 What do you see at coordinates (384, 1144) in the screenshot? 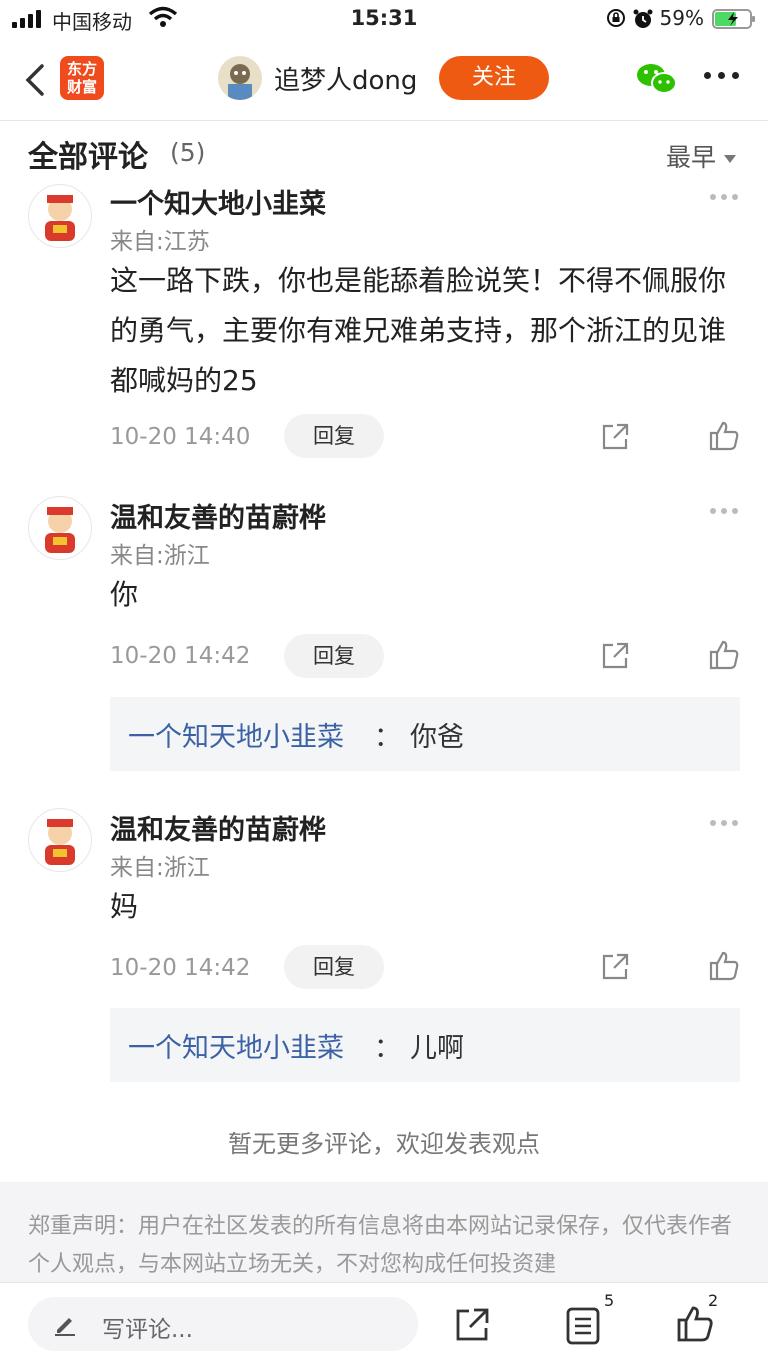
I see `no-more-comments: 暂无更多评论，欢迎发表观点` at bounding box center [384, 1144].